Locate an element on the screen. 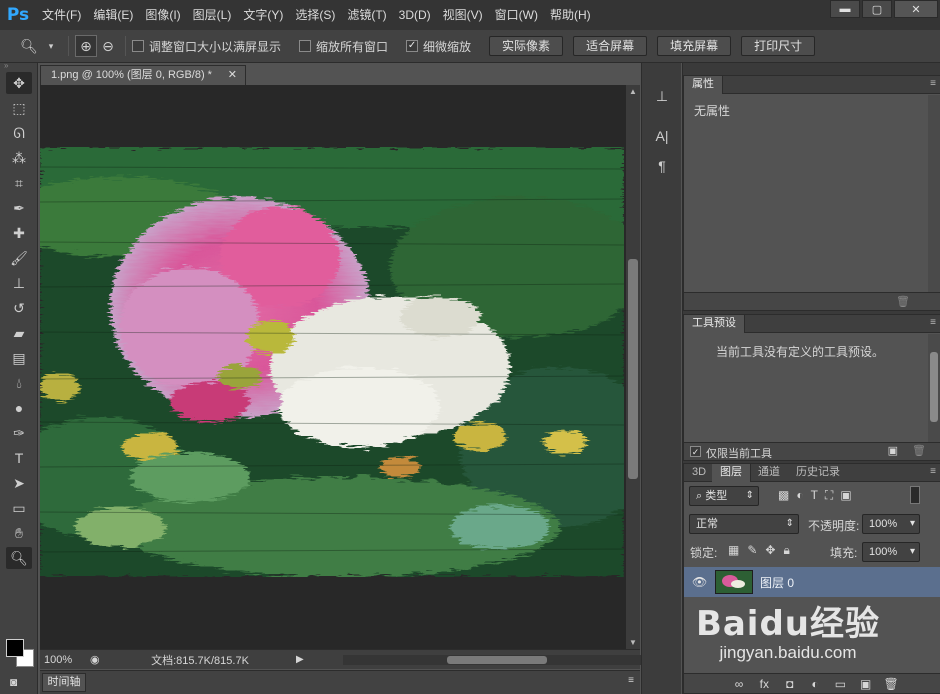 The height and width of the screenshot is (694, 940). color-swatches is located at coordinates (19, 652).